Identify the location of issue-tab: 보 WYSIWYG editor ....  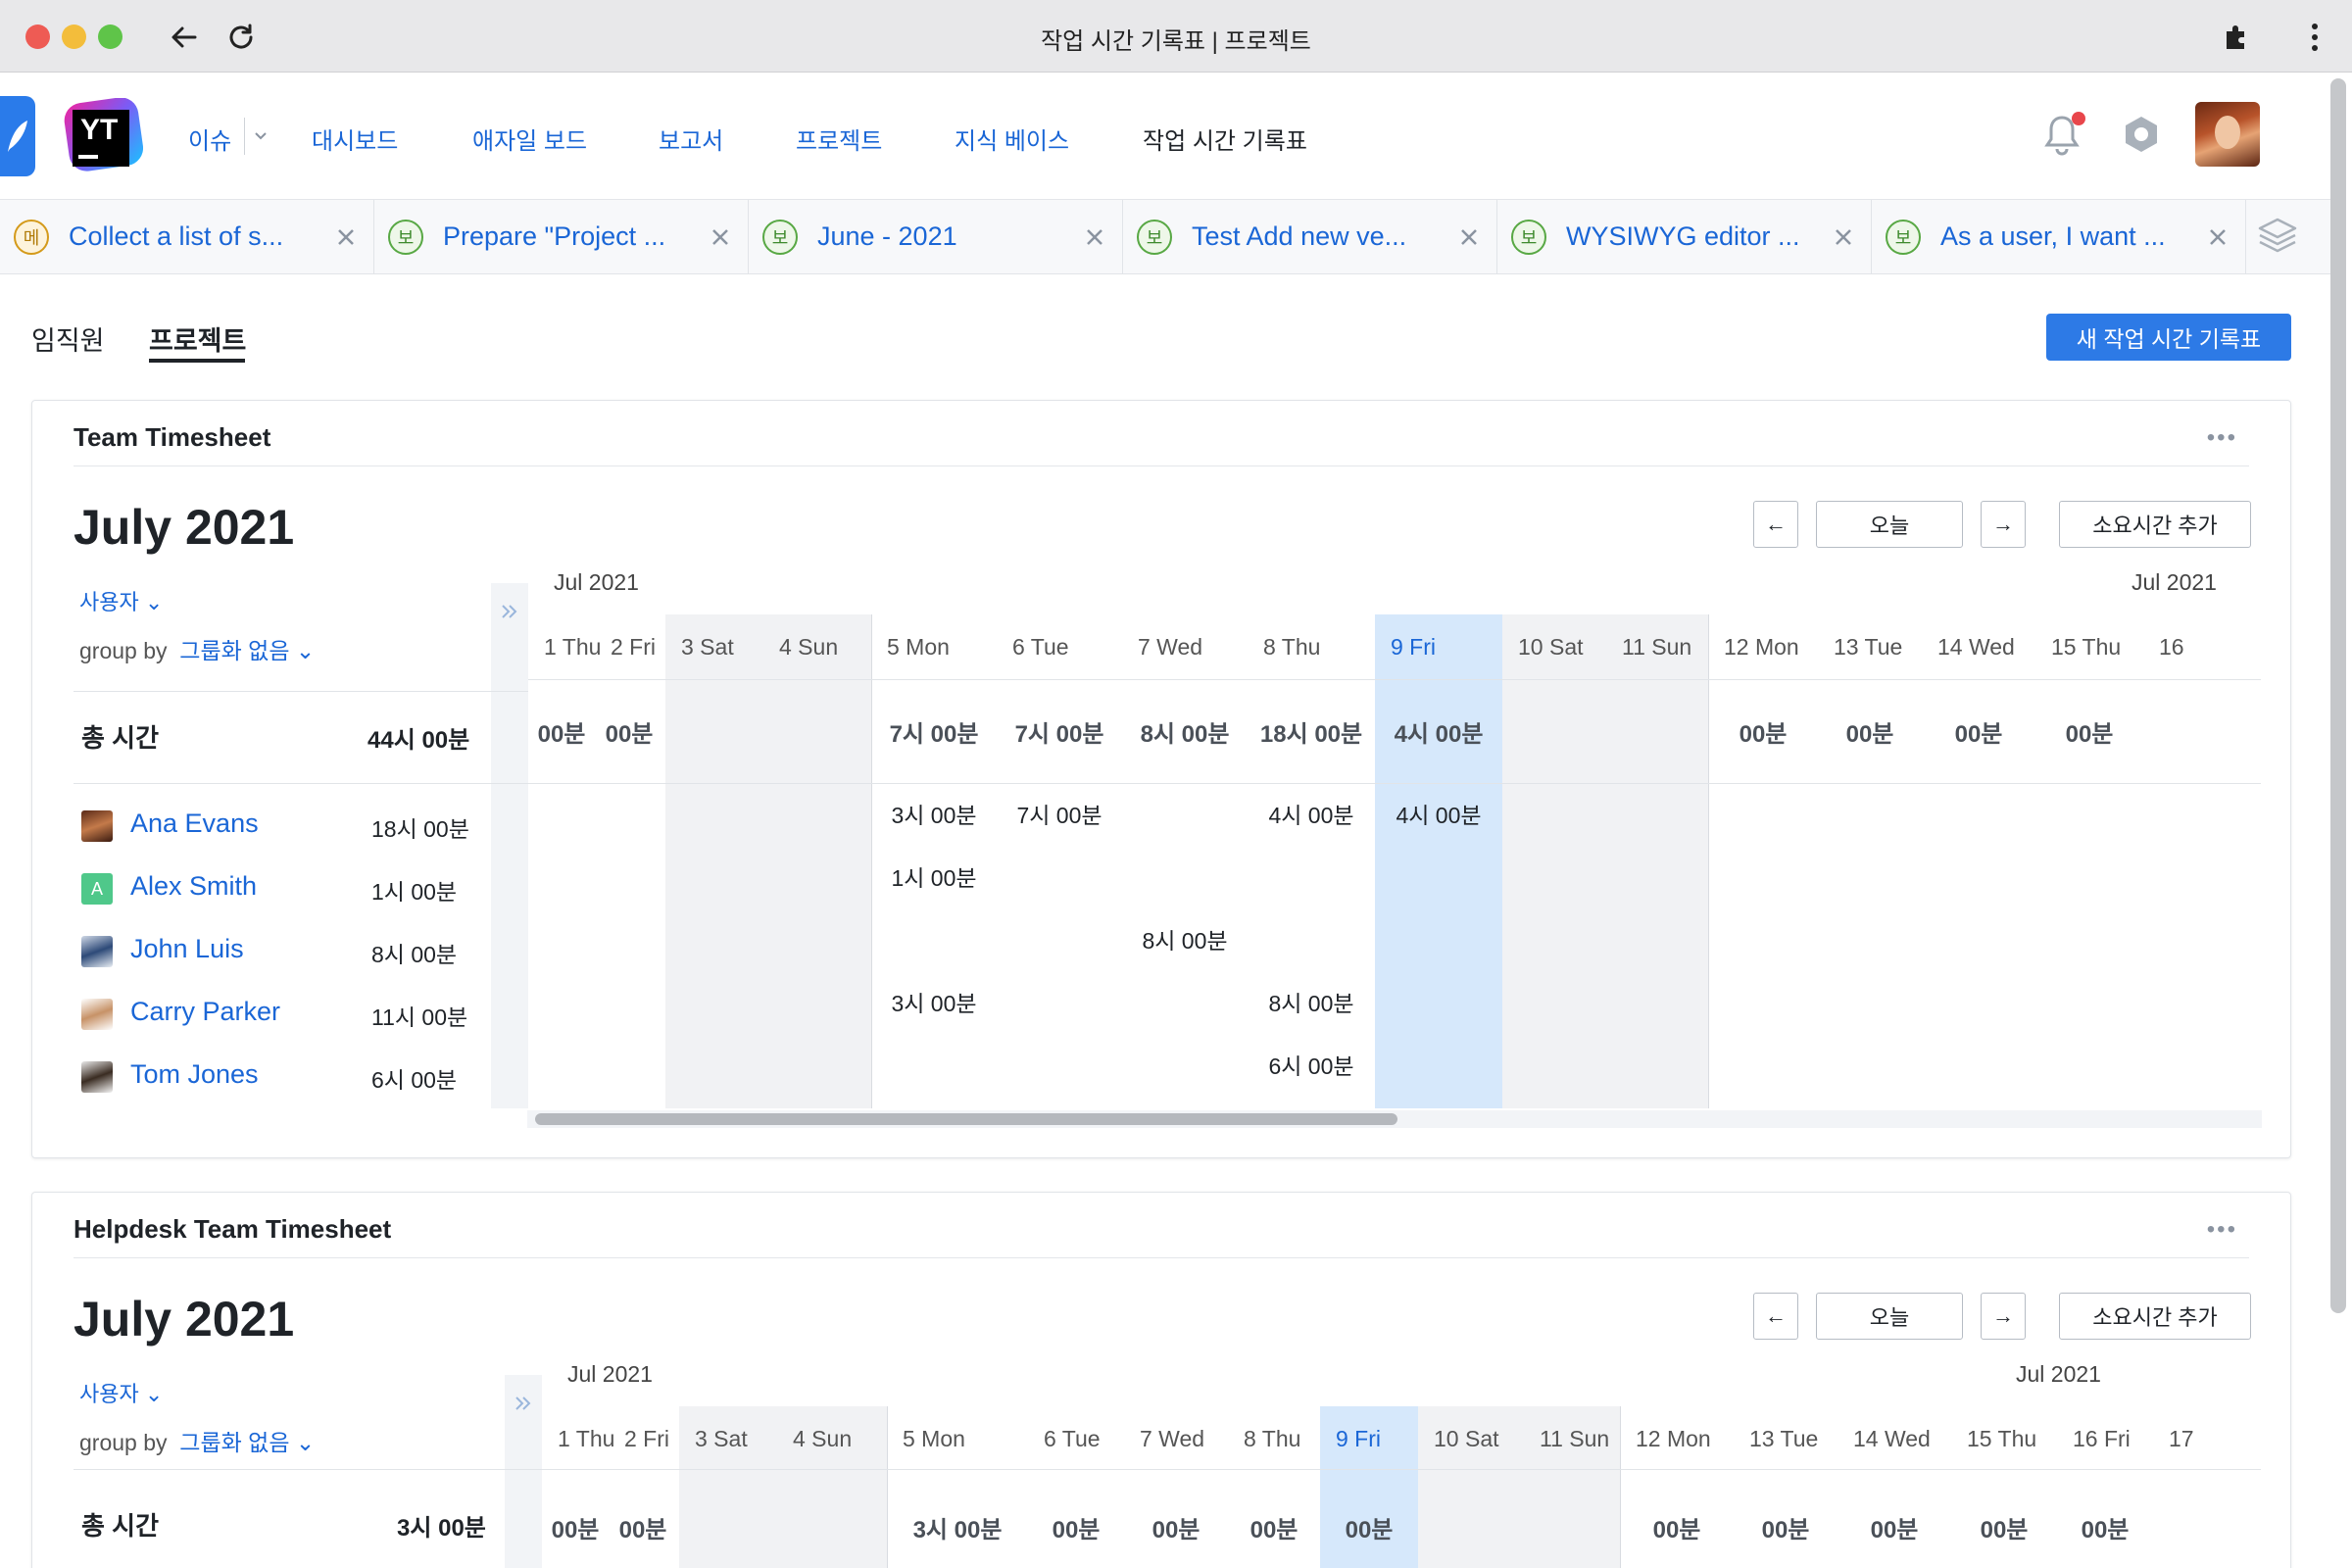
(1684, 237).